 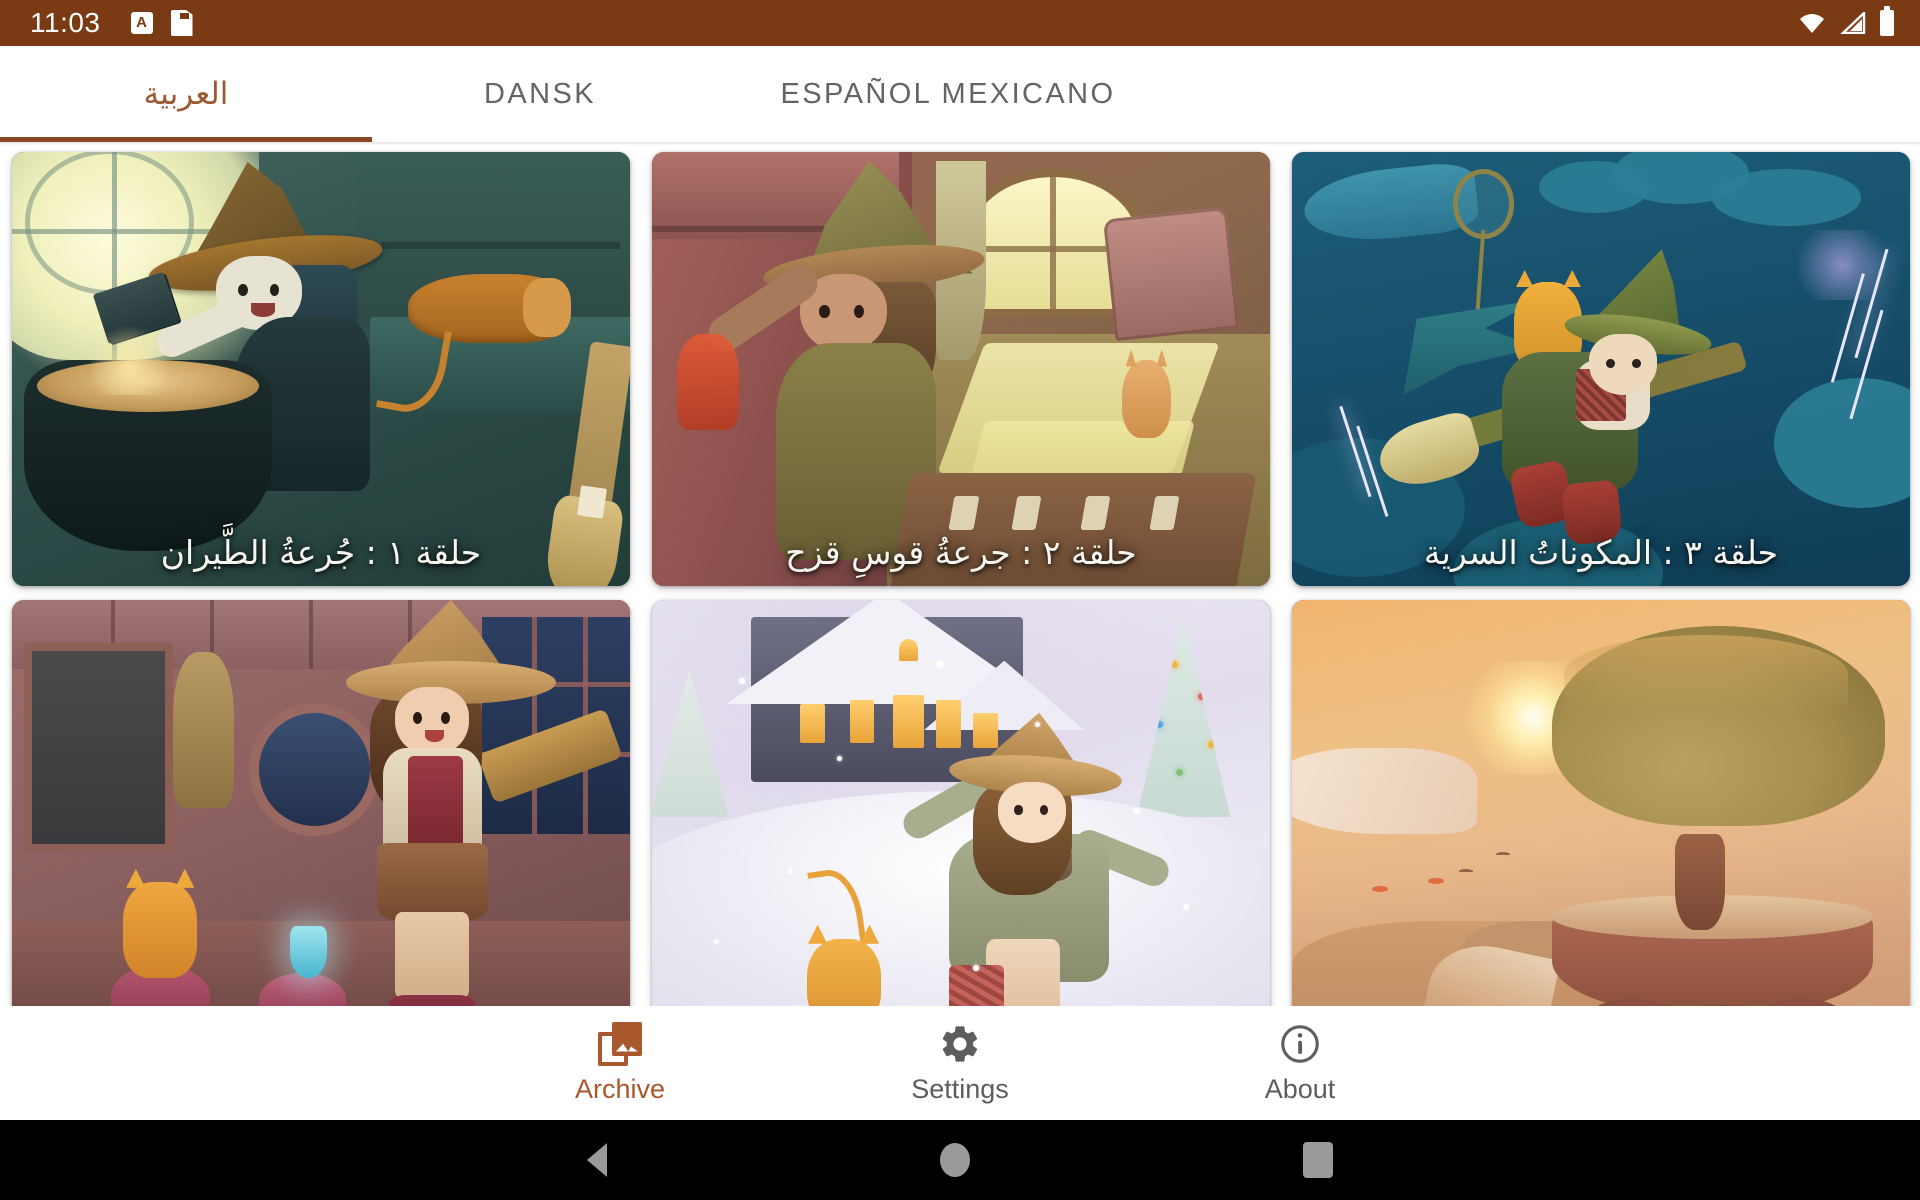 What do you see at coordinates (1300, 1044) in the screenshot?
I see `info-icon` at bounding box center [1300, 1044].